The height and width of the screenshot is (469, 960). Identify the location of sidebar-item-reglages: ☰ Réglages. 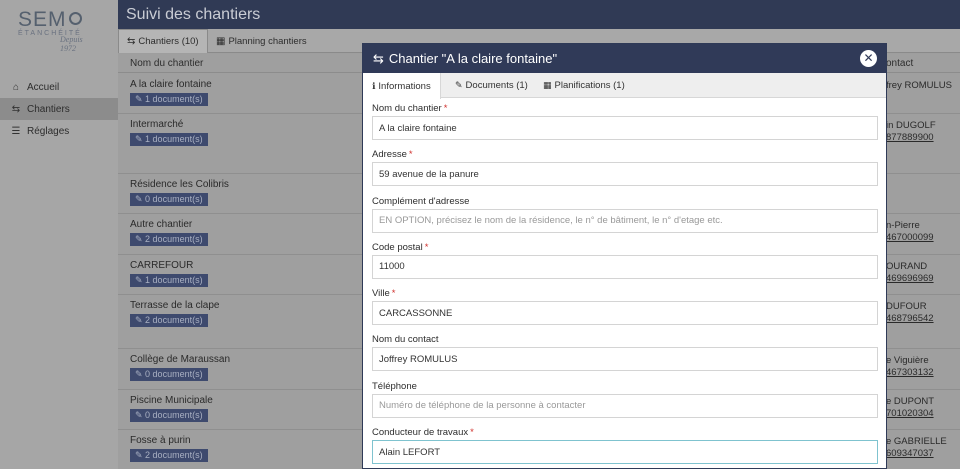
(59, 131).